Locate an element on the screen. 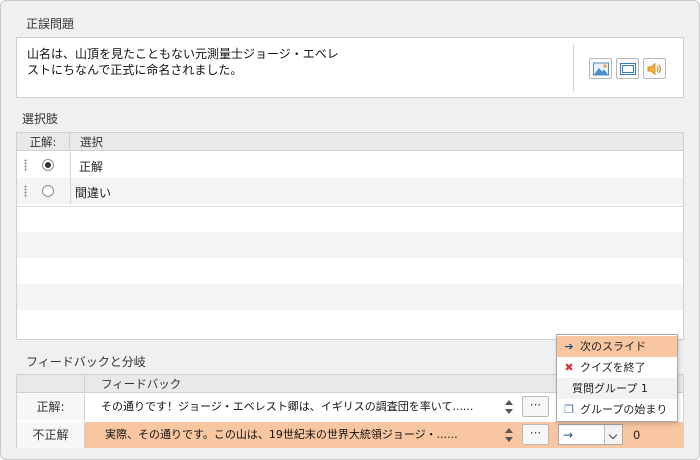 The height and width of the screenshot is (460, 700). close-x-icon: ✖ is located at coordinates (569, 367).